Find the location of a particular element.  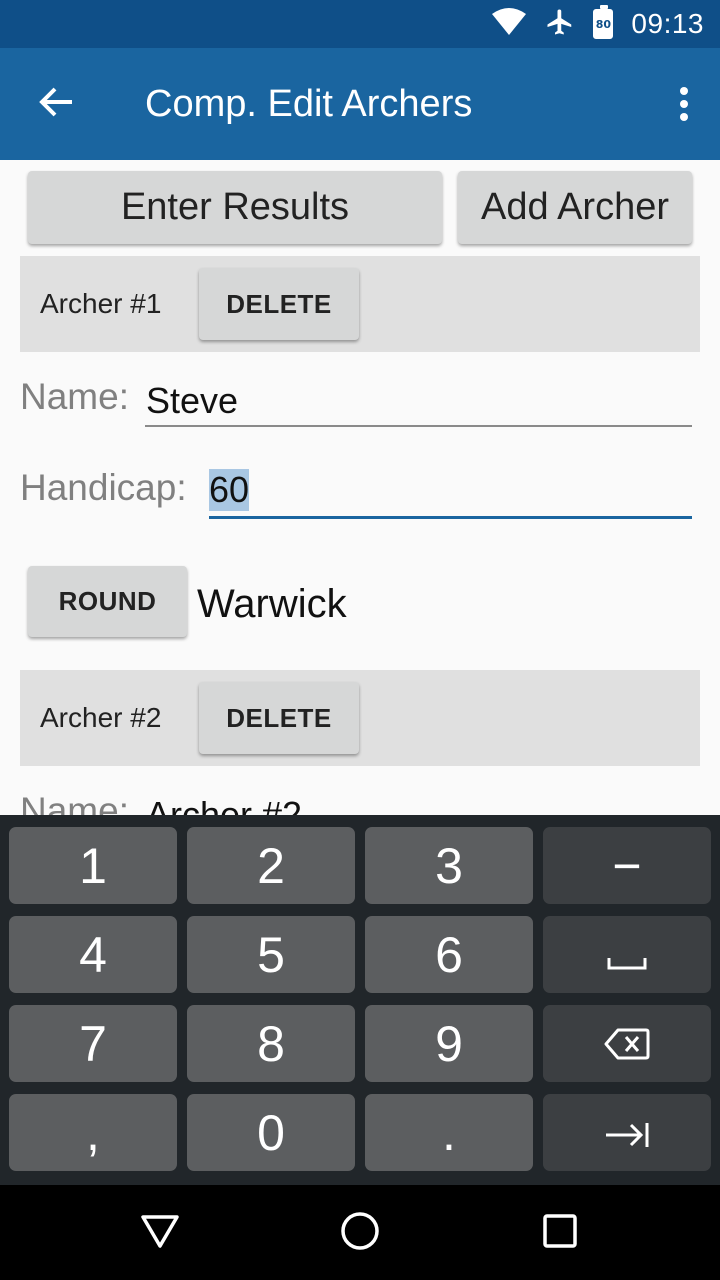

key-6: 6 is located at coordinates (449, 954).